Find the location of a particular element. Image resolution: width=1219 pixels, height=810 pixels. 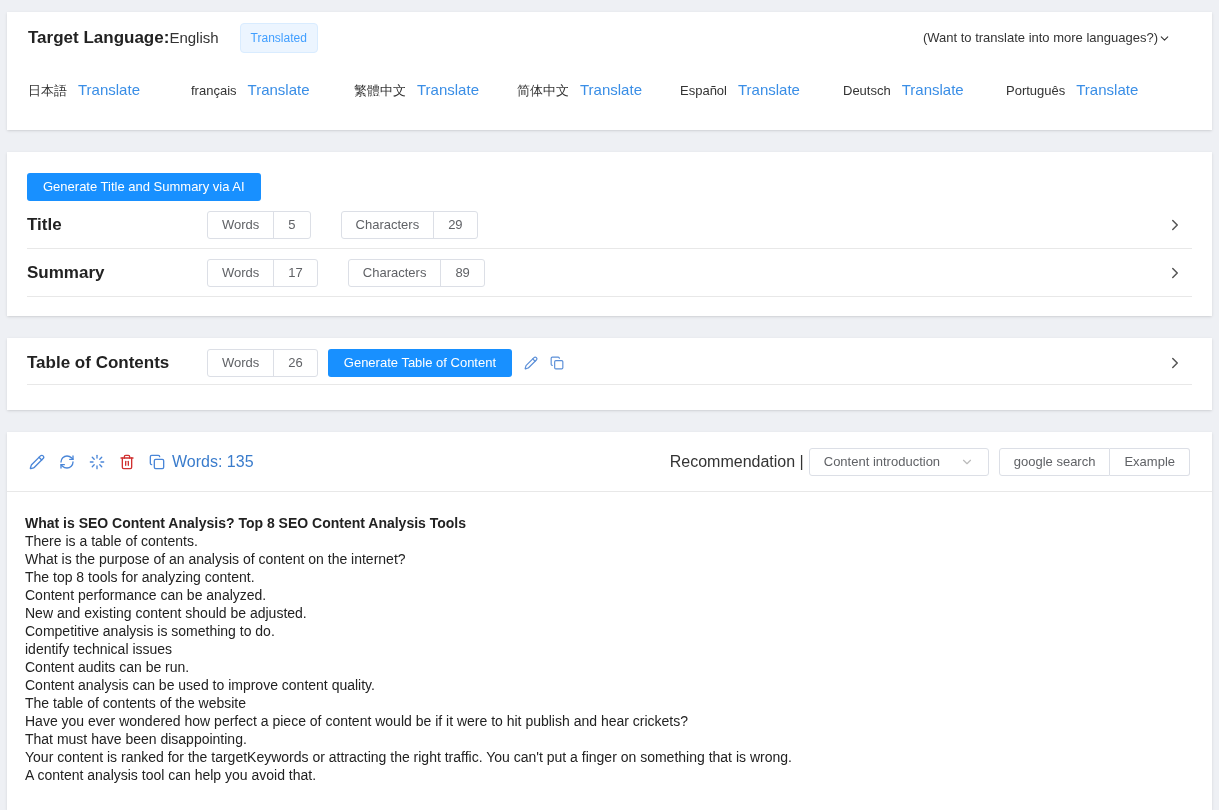

content-heading: What is SEO Content Analysis? Top 8 SEO Content Analysis Tools is located at coordinates (246, 523).